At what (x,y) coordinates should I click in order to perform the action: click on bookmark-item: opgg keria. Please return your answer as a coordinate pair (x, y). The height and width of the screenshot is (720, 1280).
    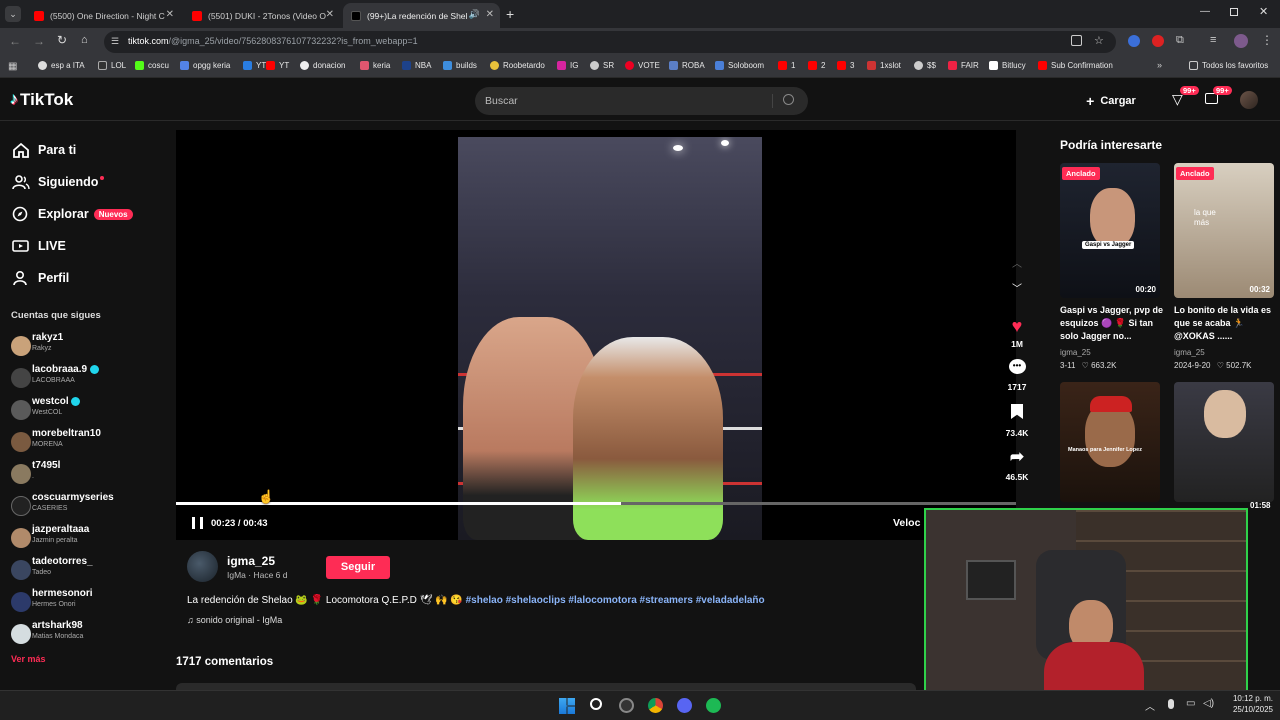
    Looking at the image, I should click on (205, 65).